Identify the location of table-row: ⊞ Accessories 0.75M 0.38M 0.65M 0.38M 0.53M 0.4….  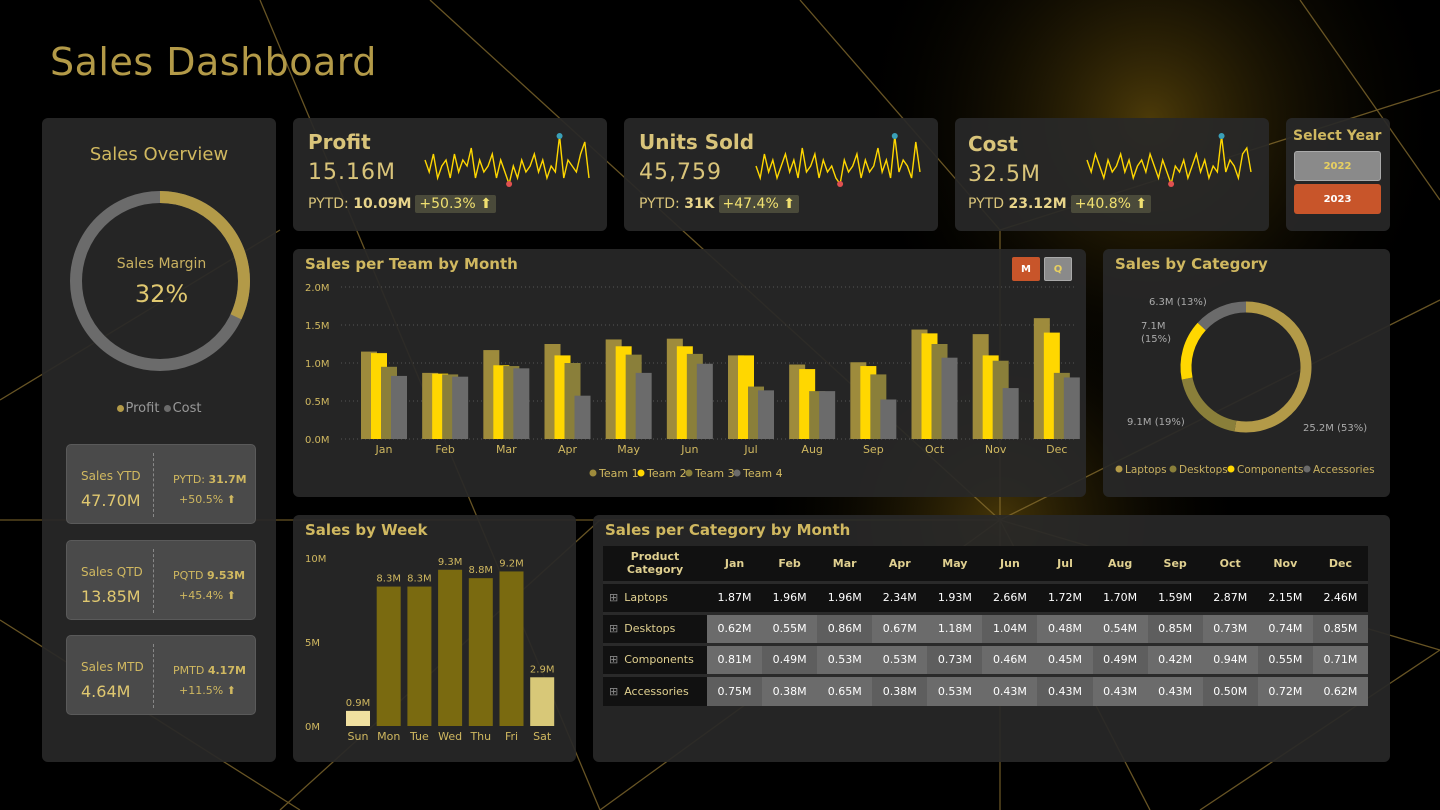
(985, 689).